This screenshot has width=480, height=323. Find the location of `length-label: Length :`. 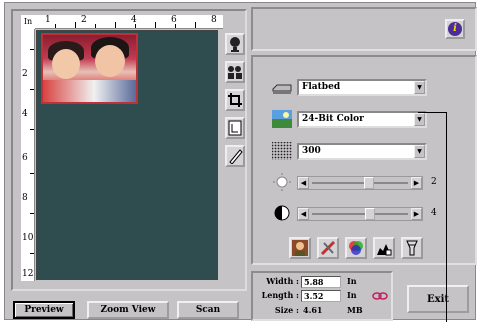

length-label: Length : is located at coordinates (280, 295).